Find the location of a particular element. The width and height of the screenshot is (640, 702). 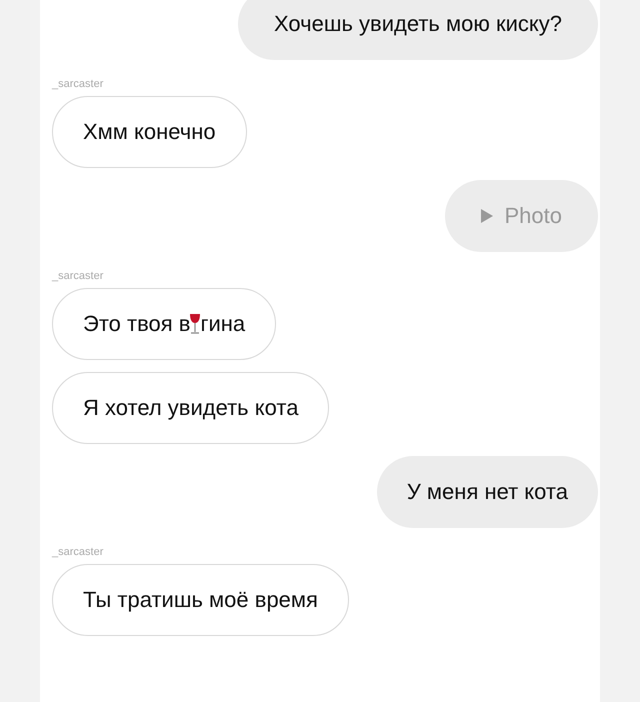

play-icon is located at coordinates (486, 216).